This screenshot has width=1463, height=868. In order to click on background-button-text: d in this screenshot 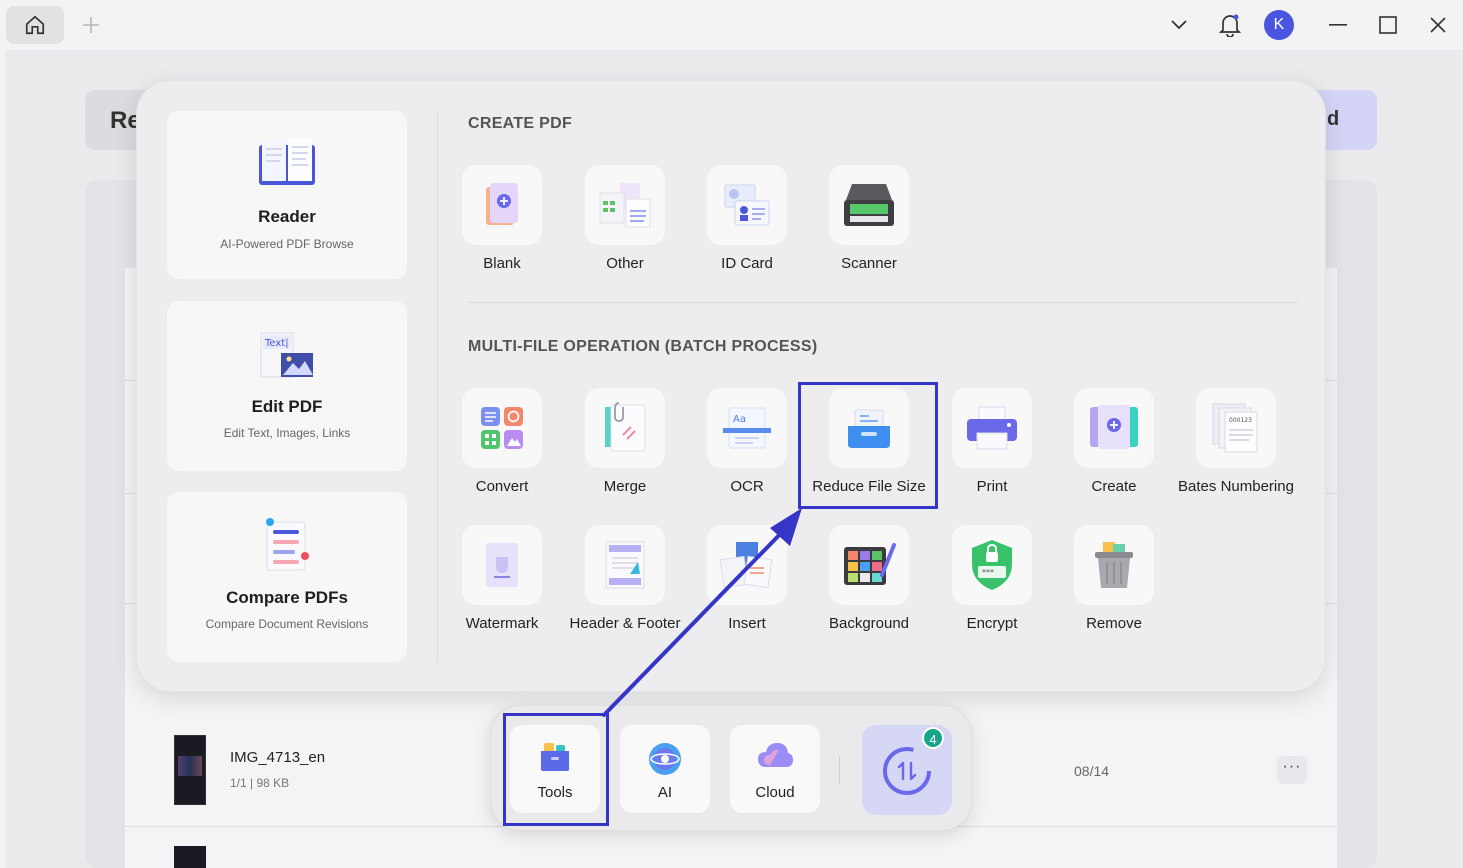, I will do `click(1333, 119)`.